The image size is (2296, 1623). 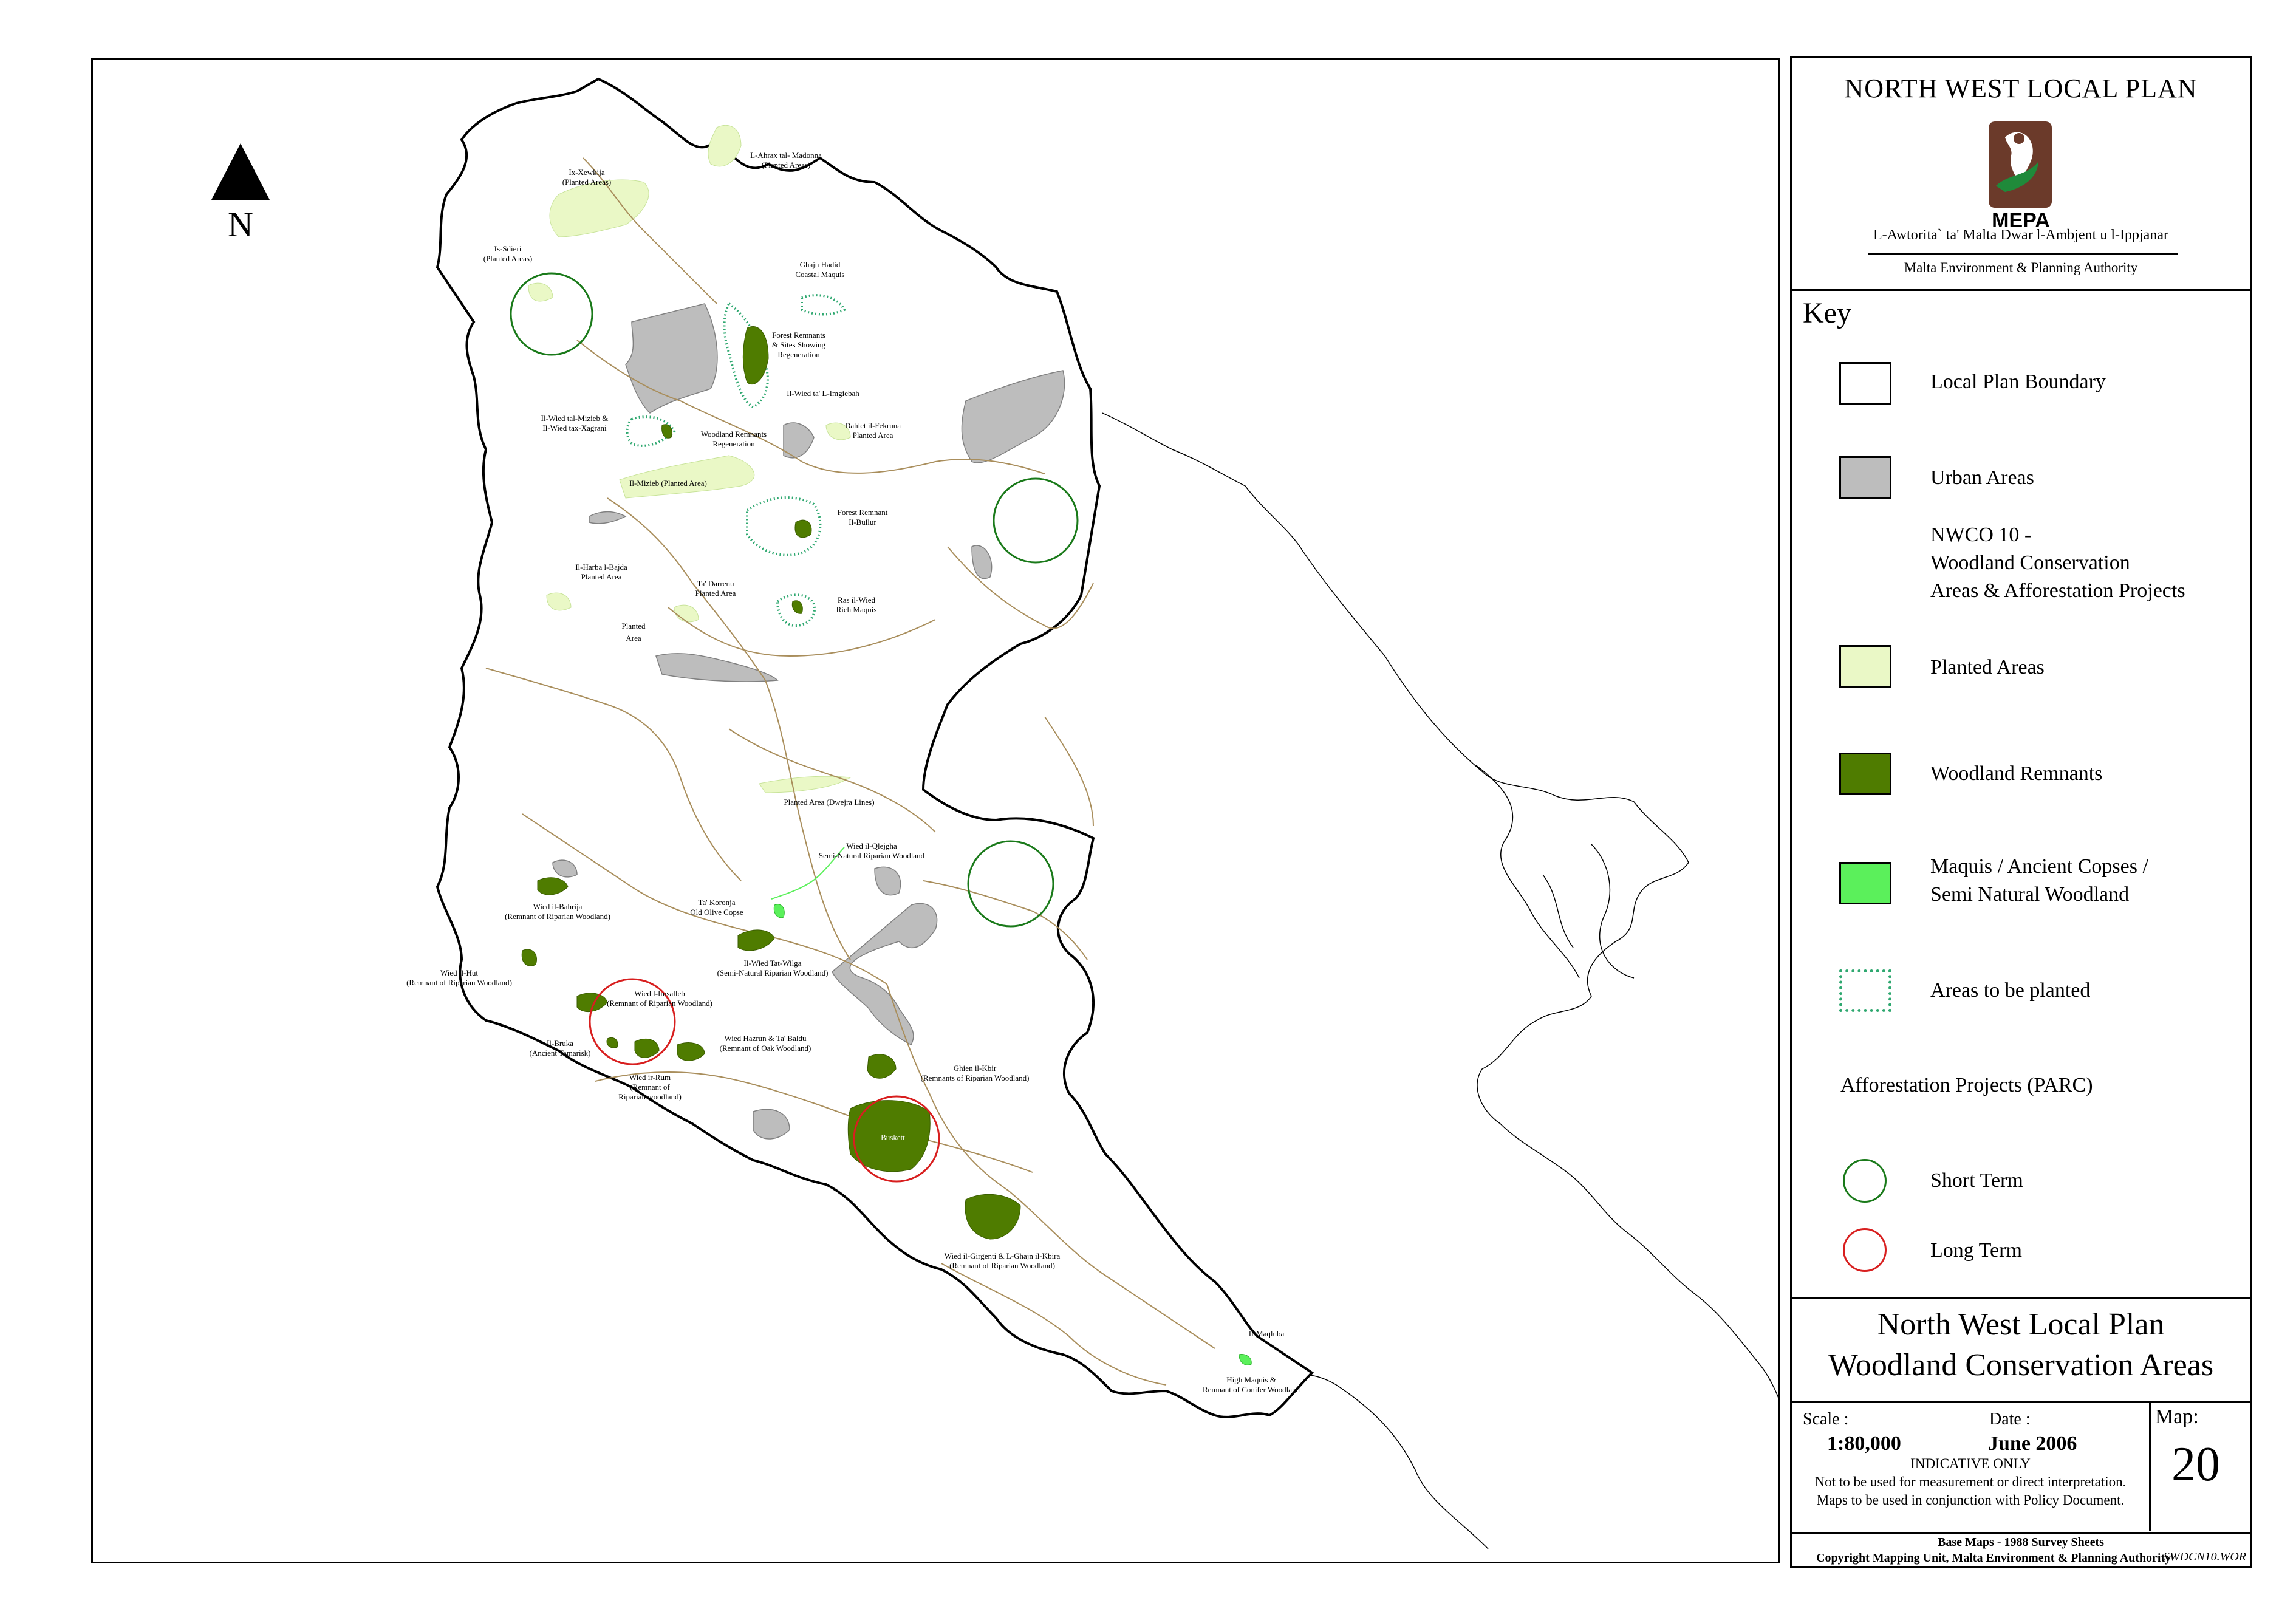 I want to click on north-arrow-icon, so click(x=240, y=171).